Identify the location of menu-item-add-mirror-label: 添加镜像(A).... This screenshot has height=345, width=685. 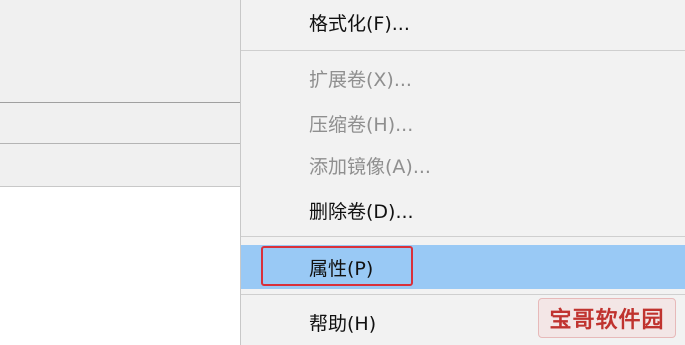
(370, 166).